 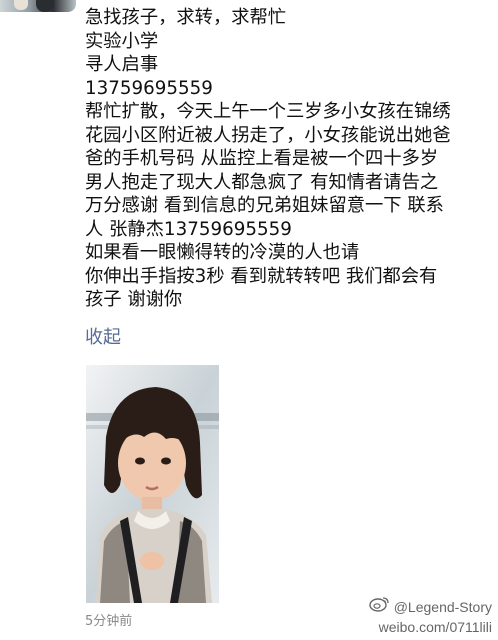 I want to click on collapse-link: 收起, so click(x=103, y=338).